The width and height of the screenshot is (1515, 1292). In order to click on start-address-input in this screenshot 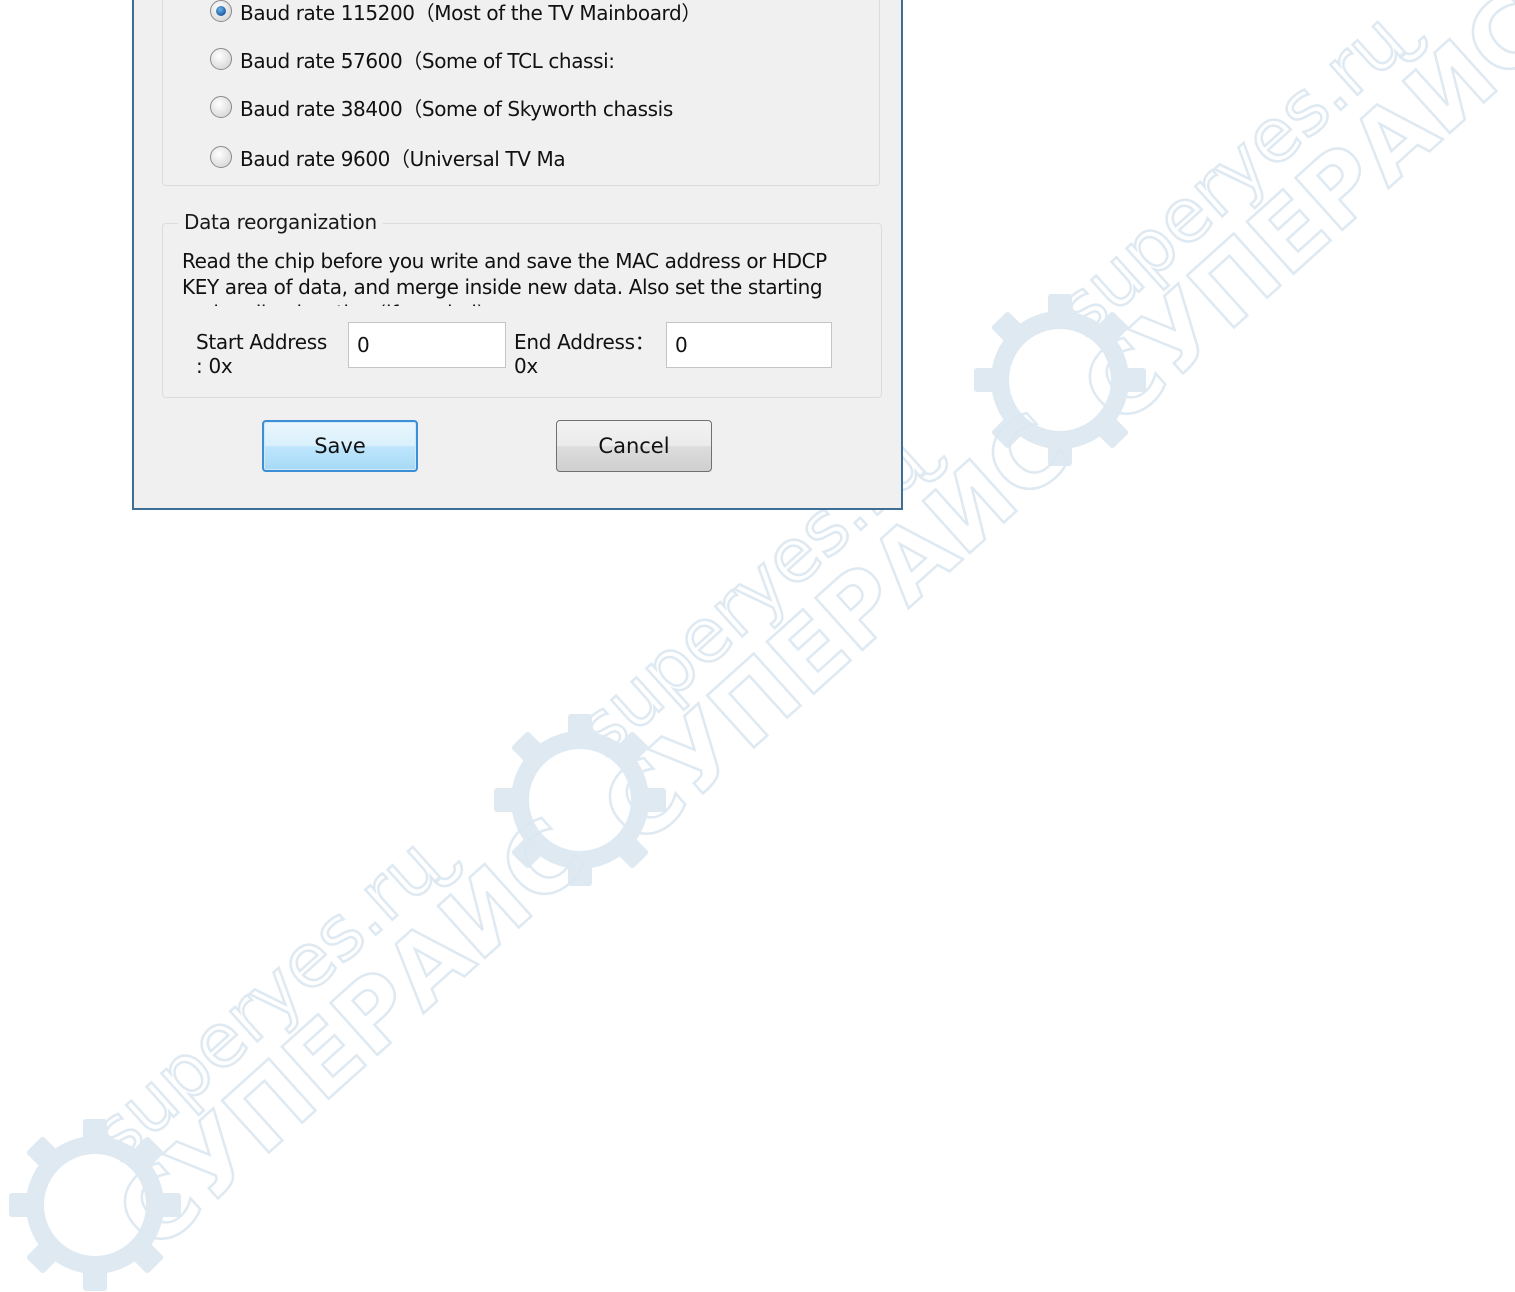, I will do `click(427, 345)`.